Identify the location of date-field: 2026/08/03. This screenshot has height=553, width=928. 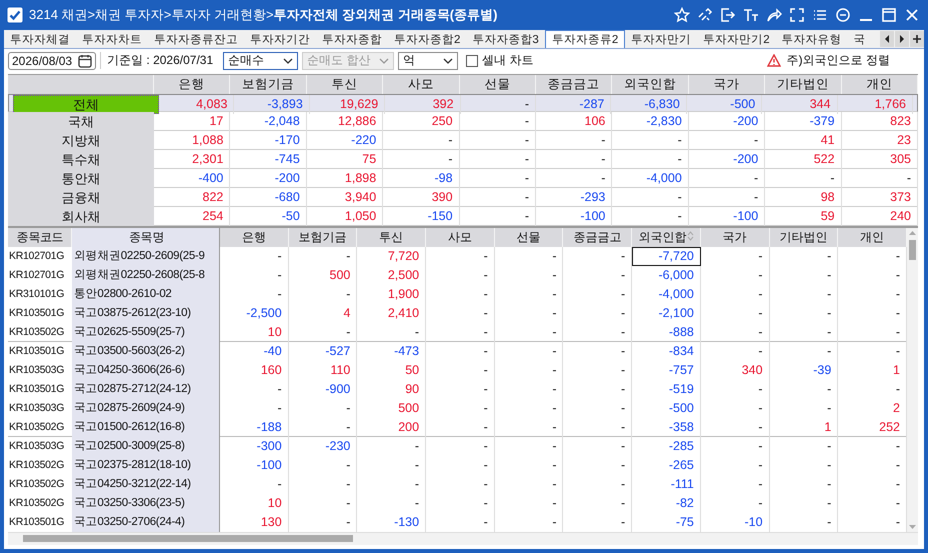
(52, 61).